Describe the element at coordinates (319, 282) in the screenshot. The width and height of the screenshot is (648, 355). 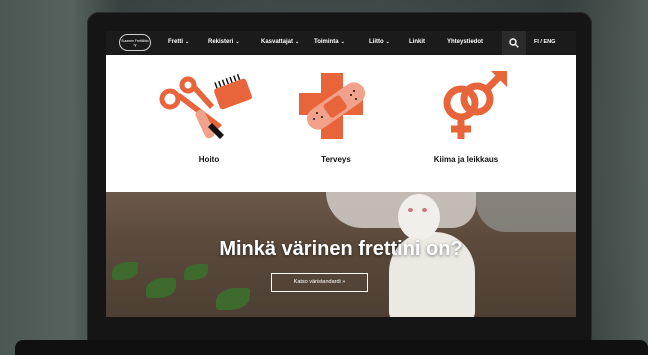
I see `color-standard-button: Katso väristandardi »` at that location.